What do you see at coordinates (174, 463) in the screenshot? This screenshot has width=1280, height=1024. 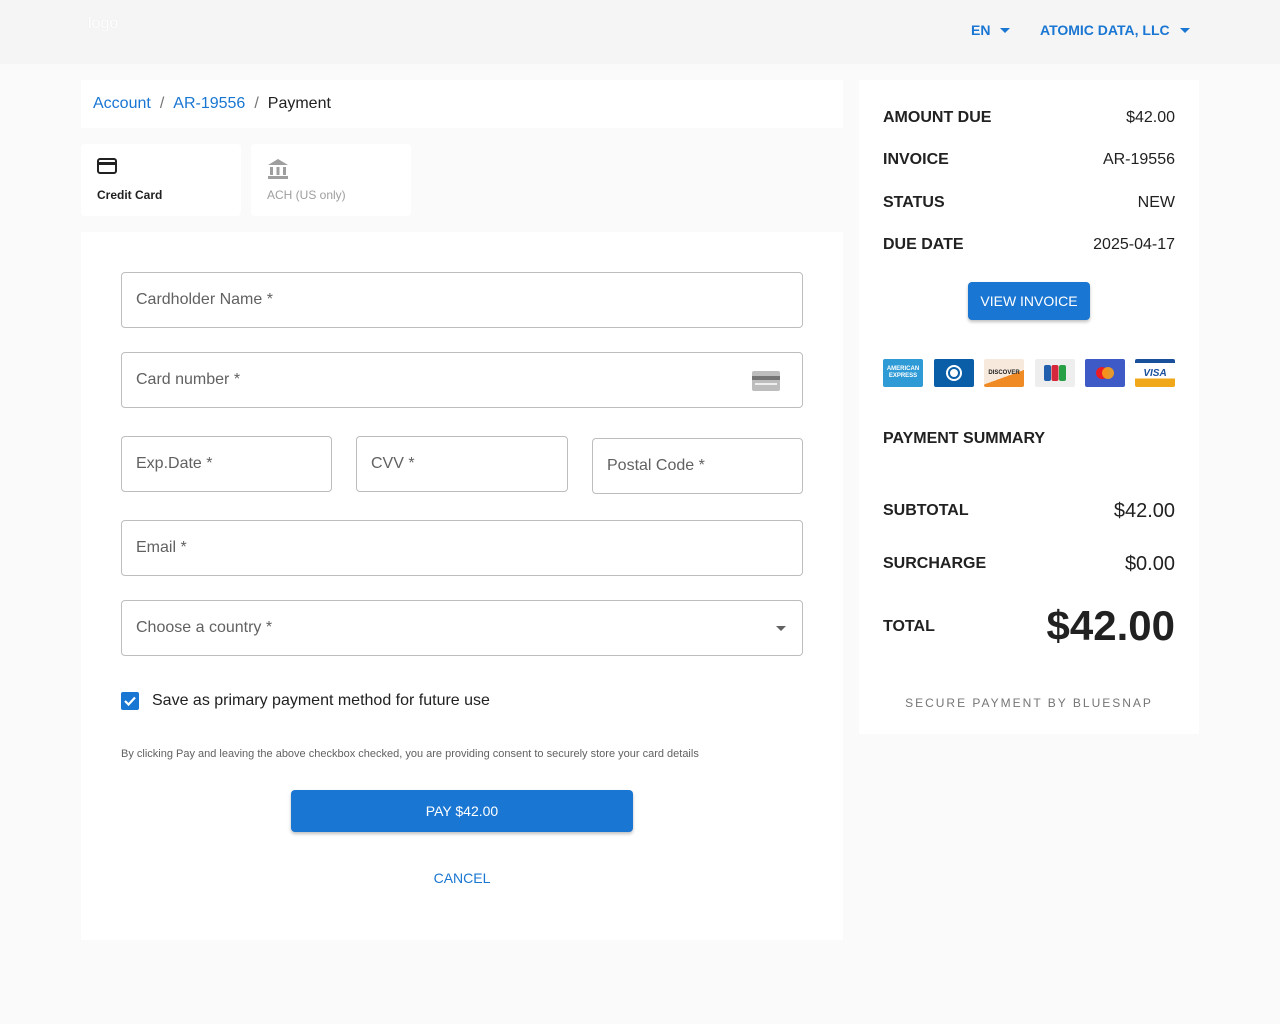 I see `exp-date-label: Exp.Date *` at bounding box center [174, 463].